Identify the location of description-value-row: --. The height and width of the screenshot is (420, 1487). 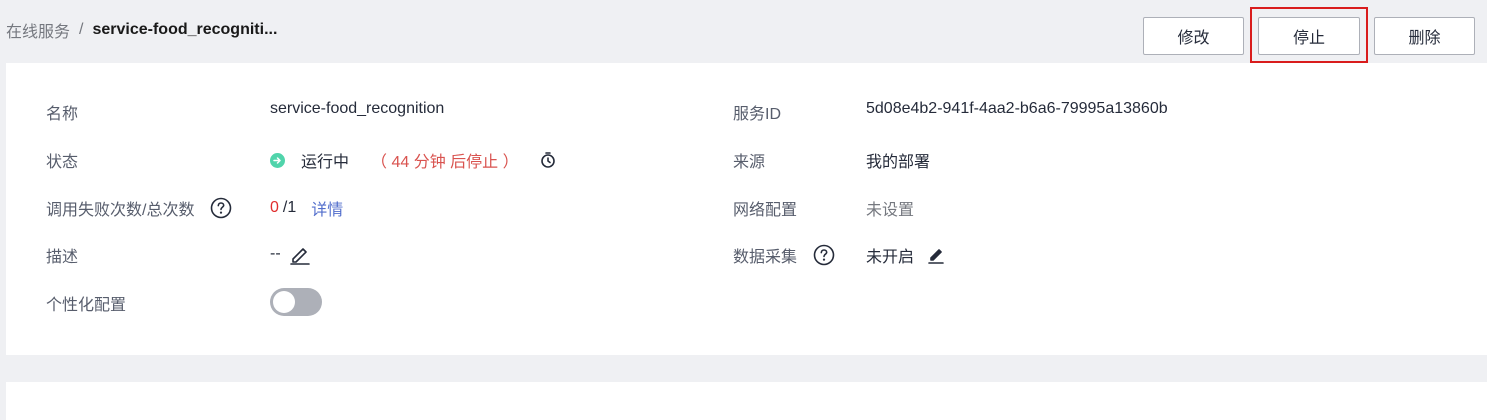
(290, 254).